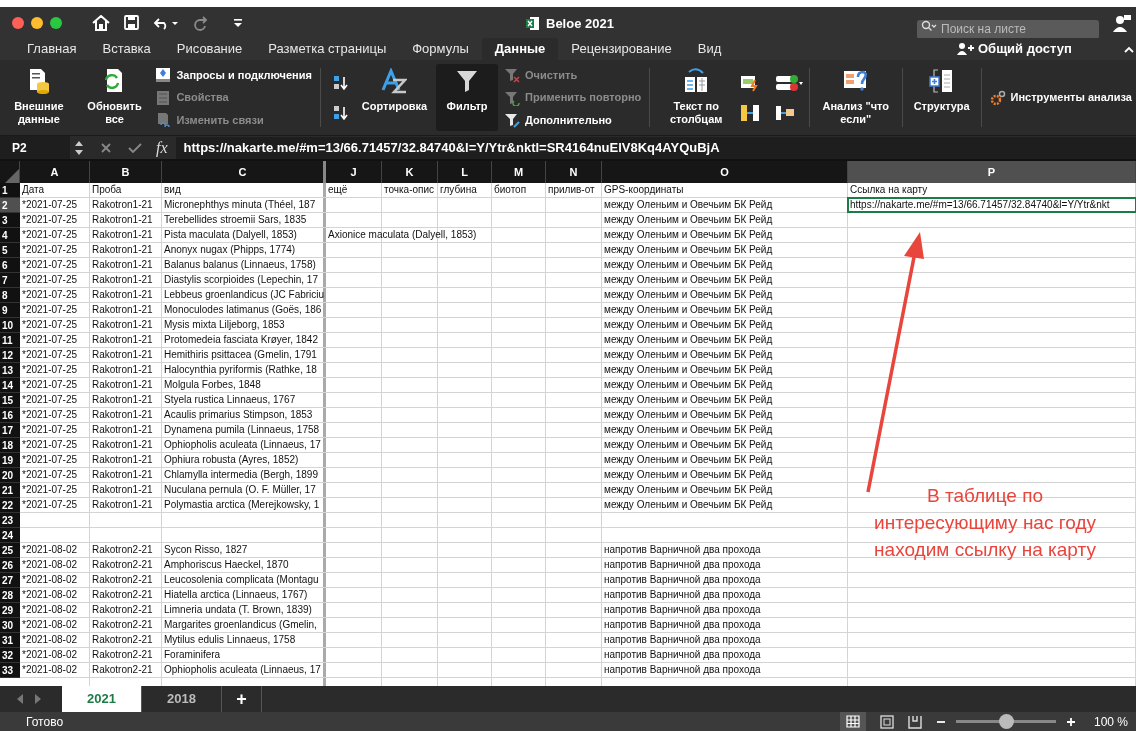 Image resolution: width=1136 pixels, height=731 pixels. I want to click on column-header: L, so click(465, 172).